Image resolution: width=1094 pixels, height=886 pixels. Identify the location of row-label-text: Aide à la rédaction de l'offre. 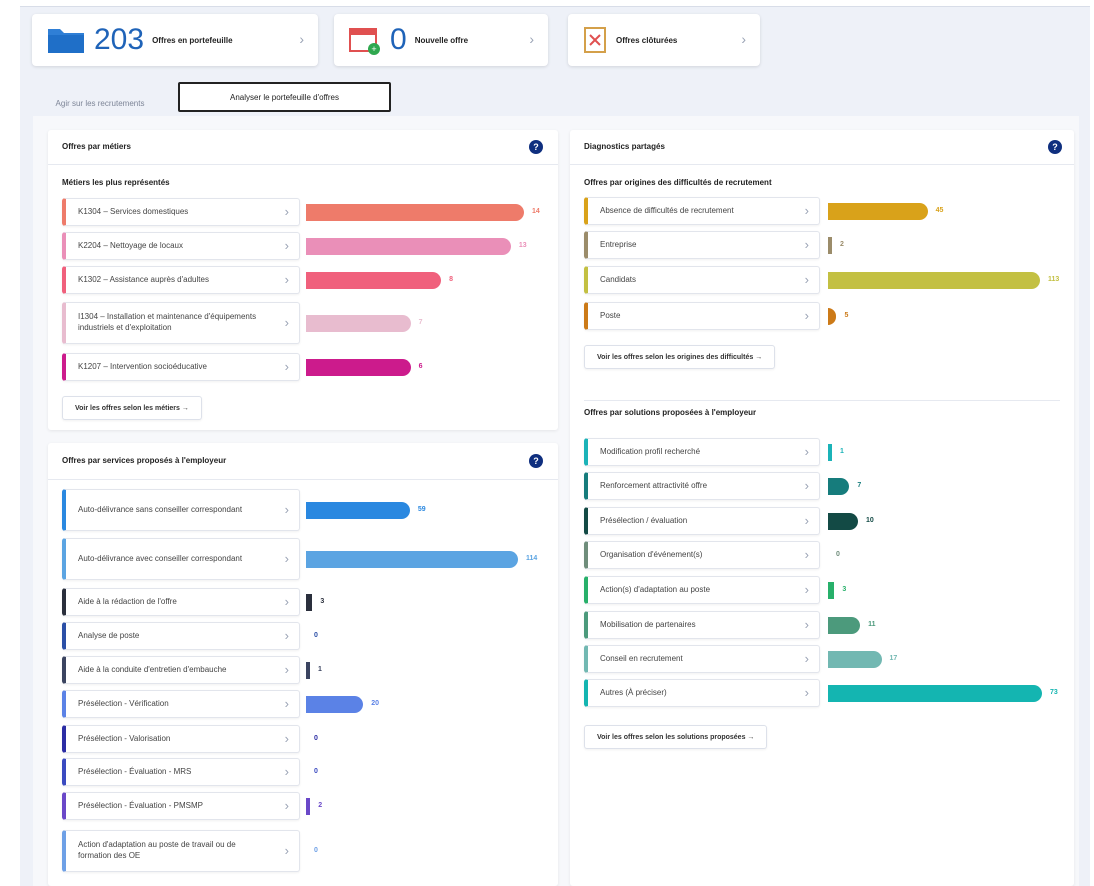
(127, 601).